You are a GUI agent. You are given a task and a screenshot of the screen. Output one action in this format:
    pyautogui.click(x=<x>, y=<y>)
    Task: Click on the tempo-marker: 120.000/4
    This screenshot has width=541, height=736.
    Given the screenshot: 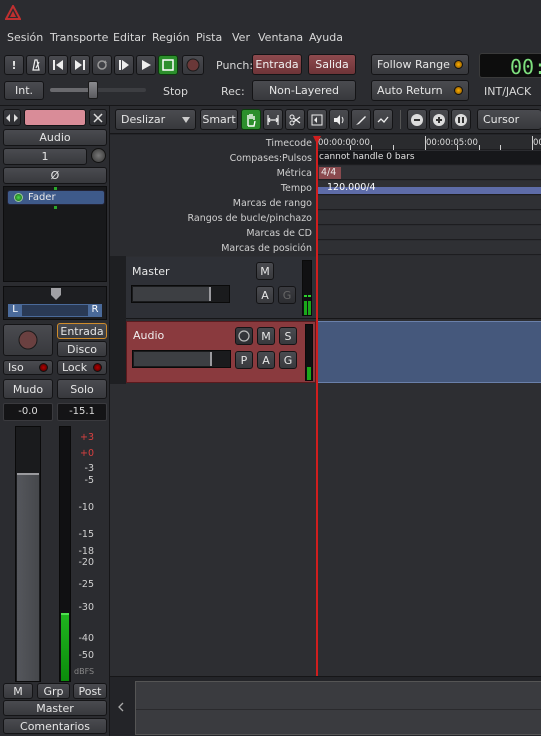 What is the action you would take?
    pyautogui.click(x=351, y=187)
    